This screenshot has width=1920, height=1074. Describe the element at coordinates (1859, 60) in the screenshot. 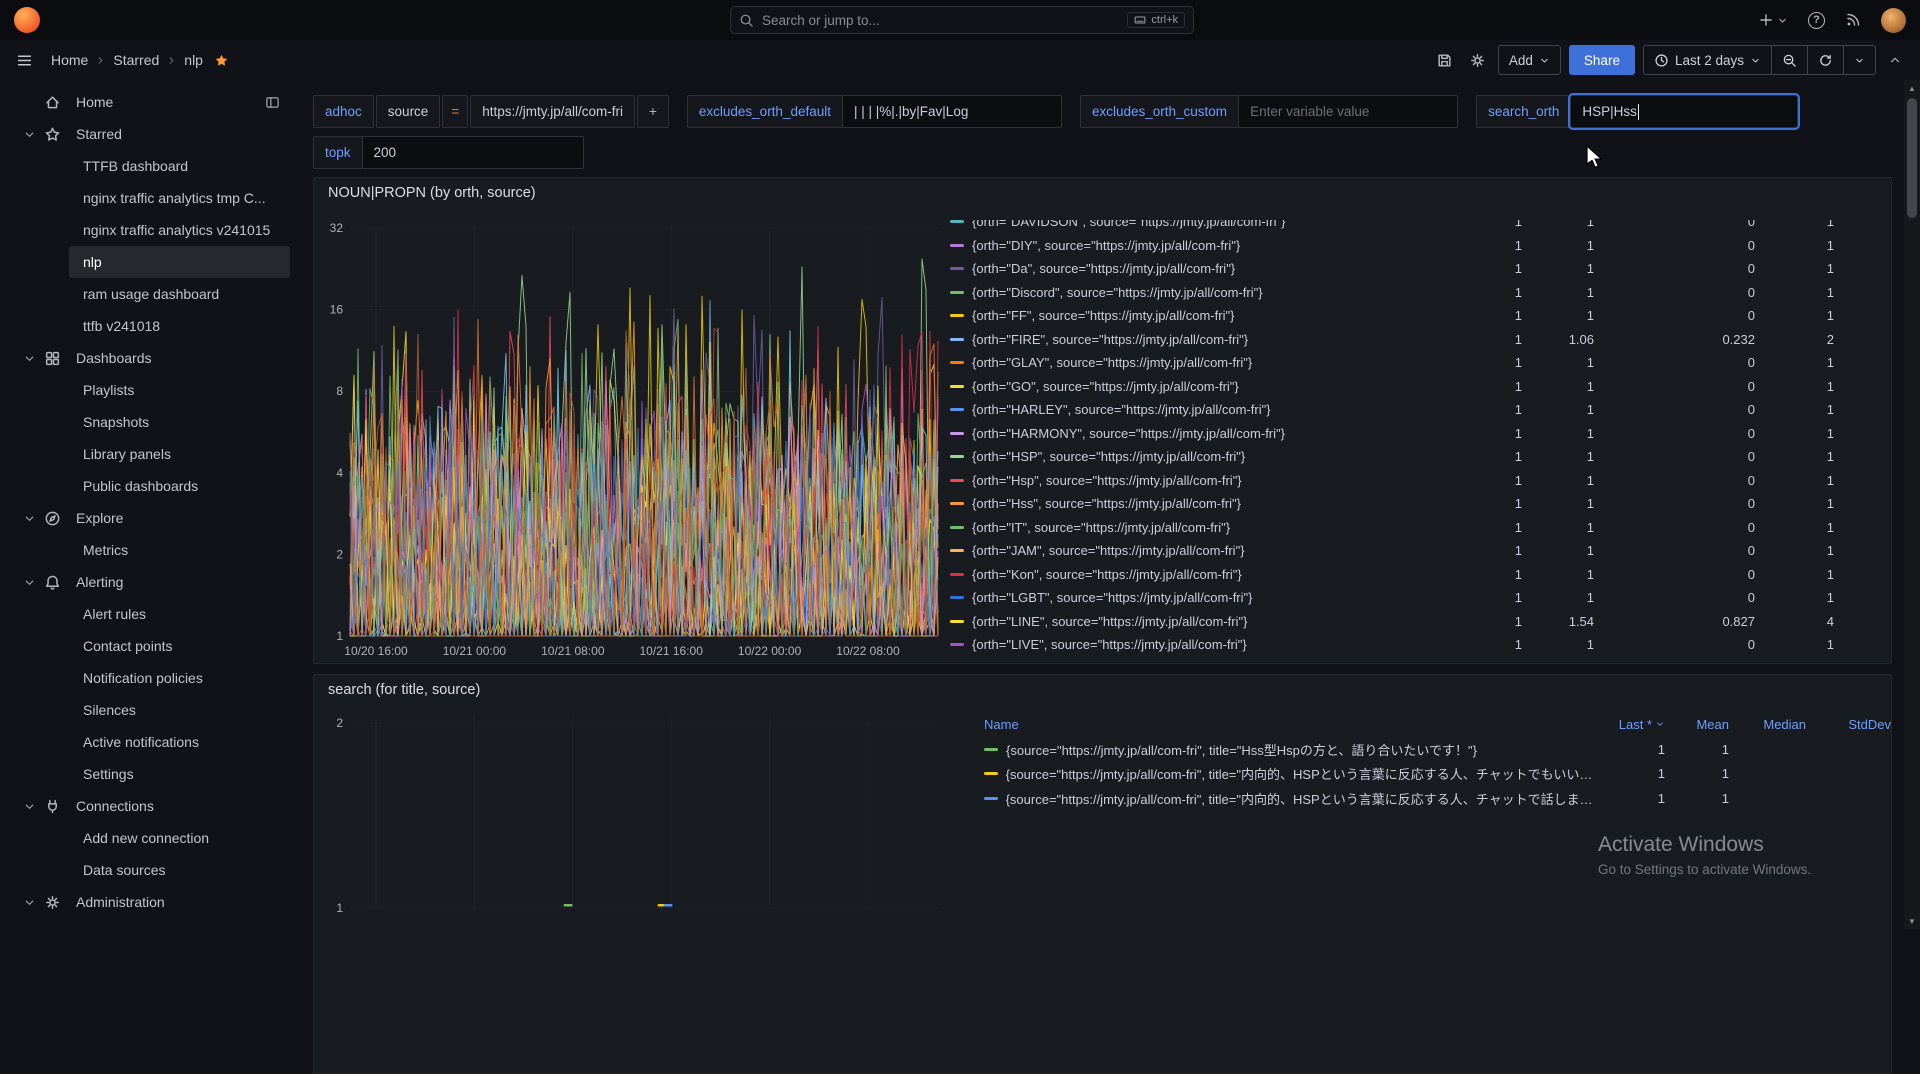

I see `refresh-interval-button` at that location.